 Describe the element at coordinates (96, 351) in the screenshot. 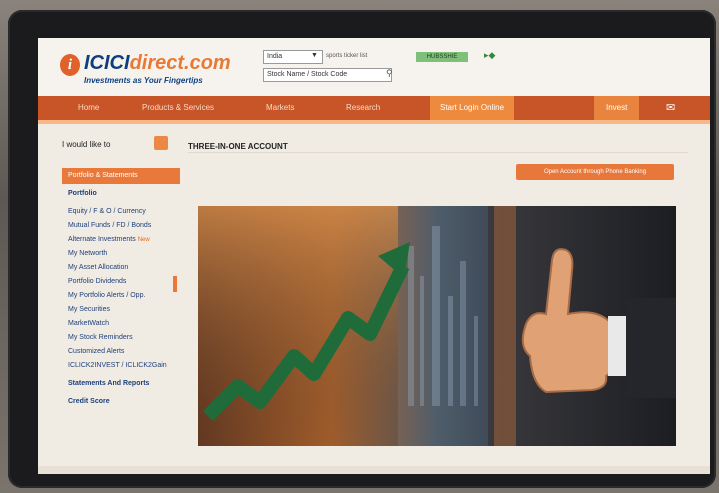

I see `sidebar-item-customized-alerts: Customized Alerts` at that location.